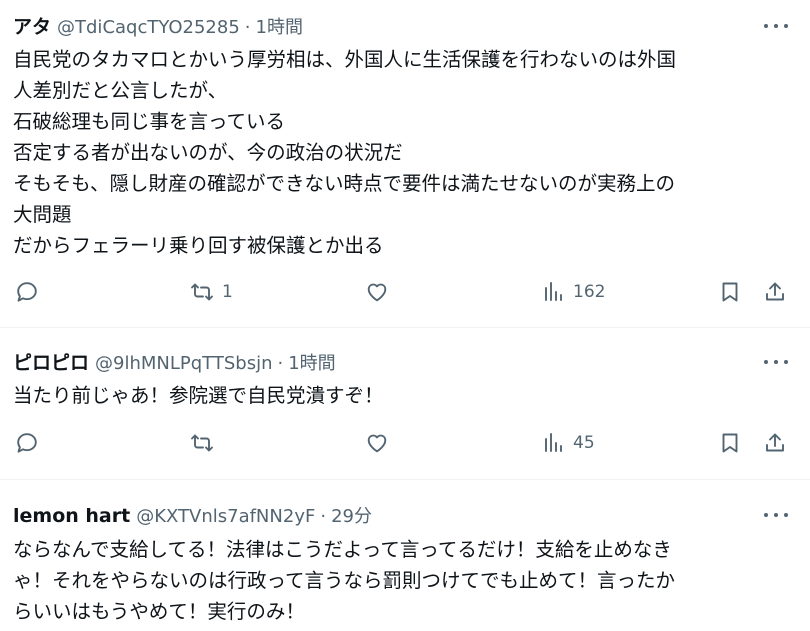  I want to click on views-button: 45, so click(568, 443).